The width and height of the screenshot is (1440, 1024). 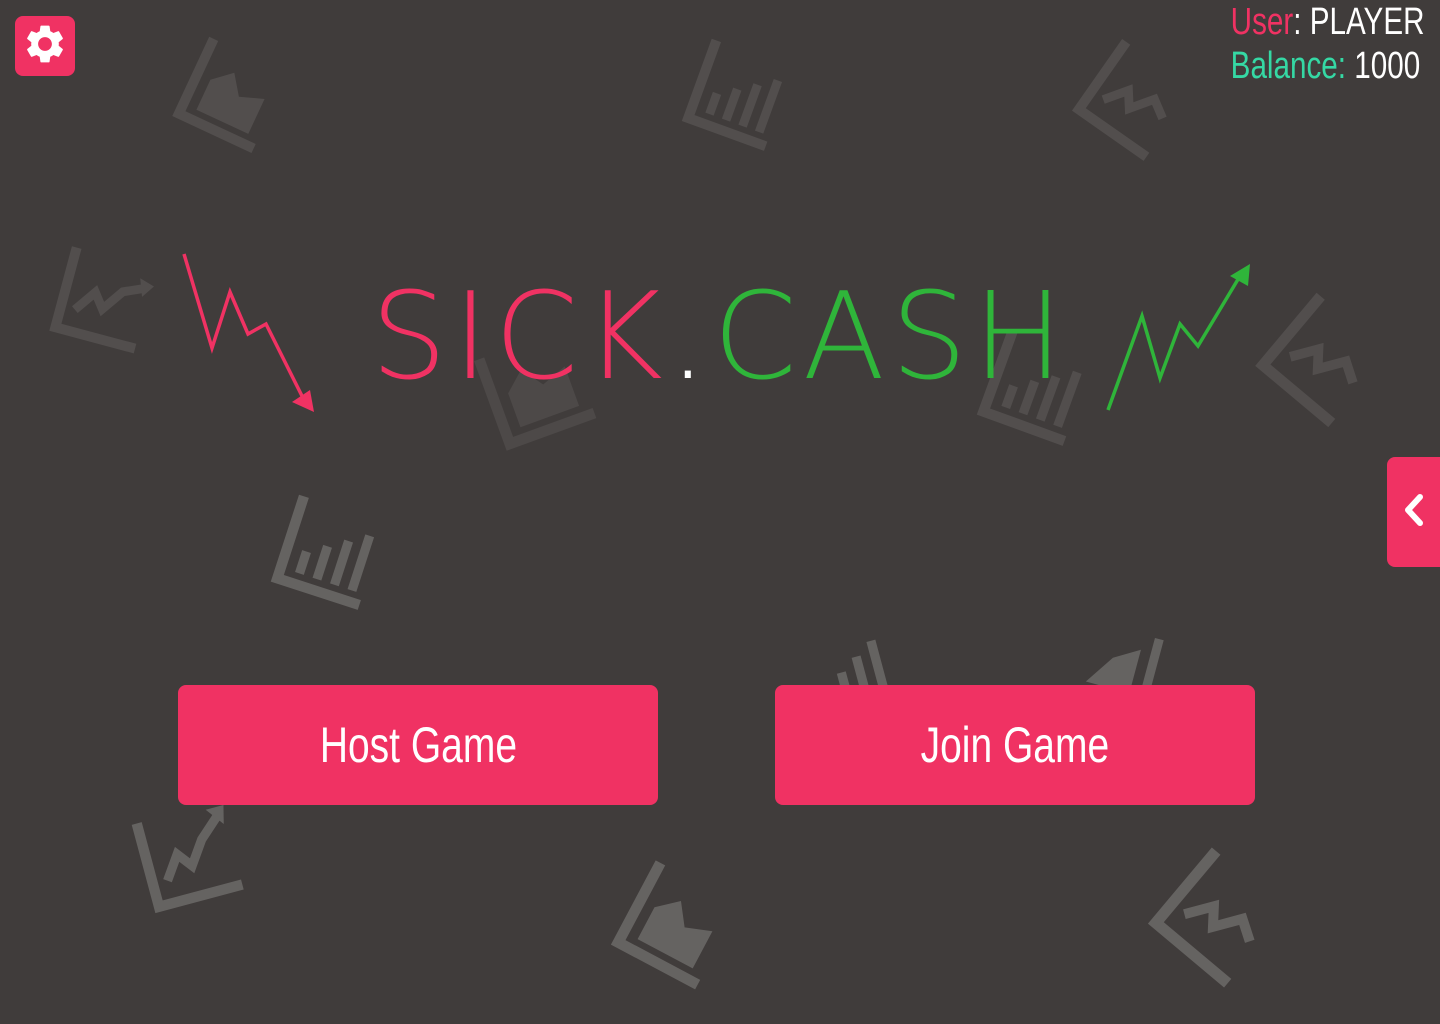 I want to click on join-game-label: Join Game, so click(x=1015, y=745).